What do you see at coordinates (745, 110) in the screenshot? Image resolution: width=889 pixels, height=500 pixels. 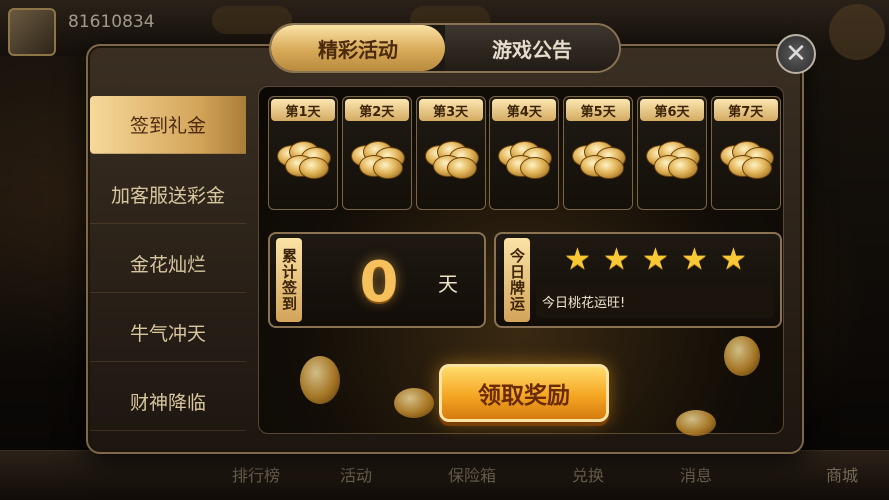 I see `day-label: 第7天` at bounding box center [745, 110].